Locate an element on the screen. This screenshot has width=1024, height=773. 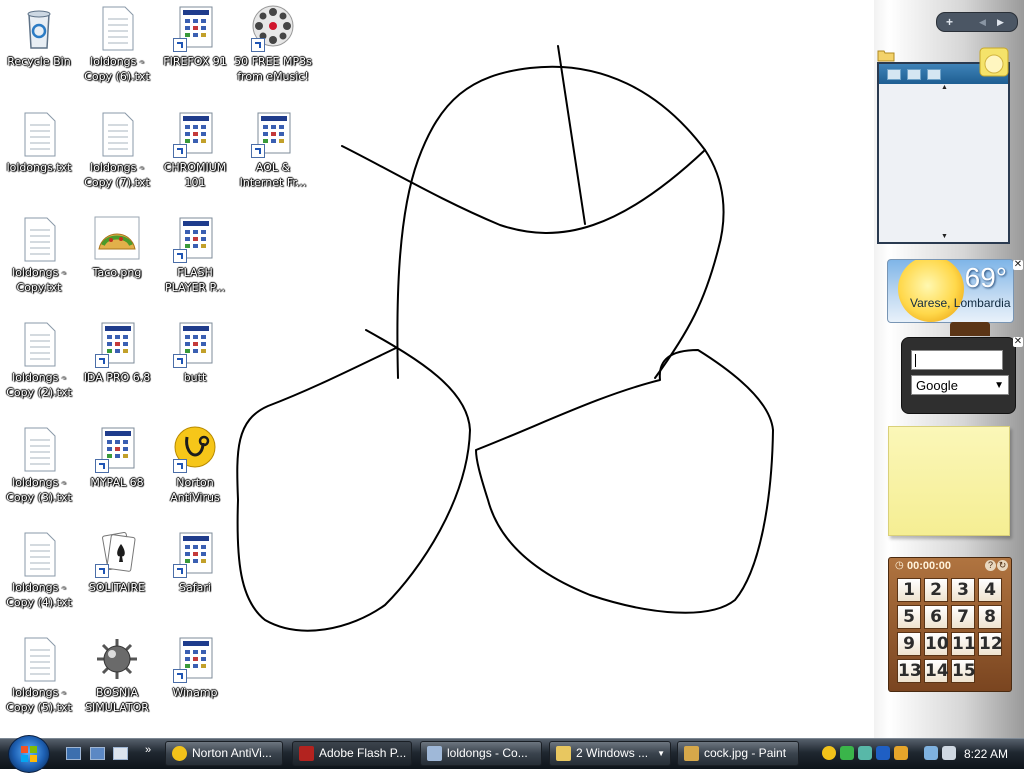
taskbar-button: cock.jpg - Paint is located at coordinates (738, 753).